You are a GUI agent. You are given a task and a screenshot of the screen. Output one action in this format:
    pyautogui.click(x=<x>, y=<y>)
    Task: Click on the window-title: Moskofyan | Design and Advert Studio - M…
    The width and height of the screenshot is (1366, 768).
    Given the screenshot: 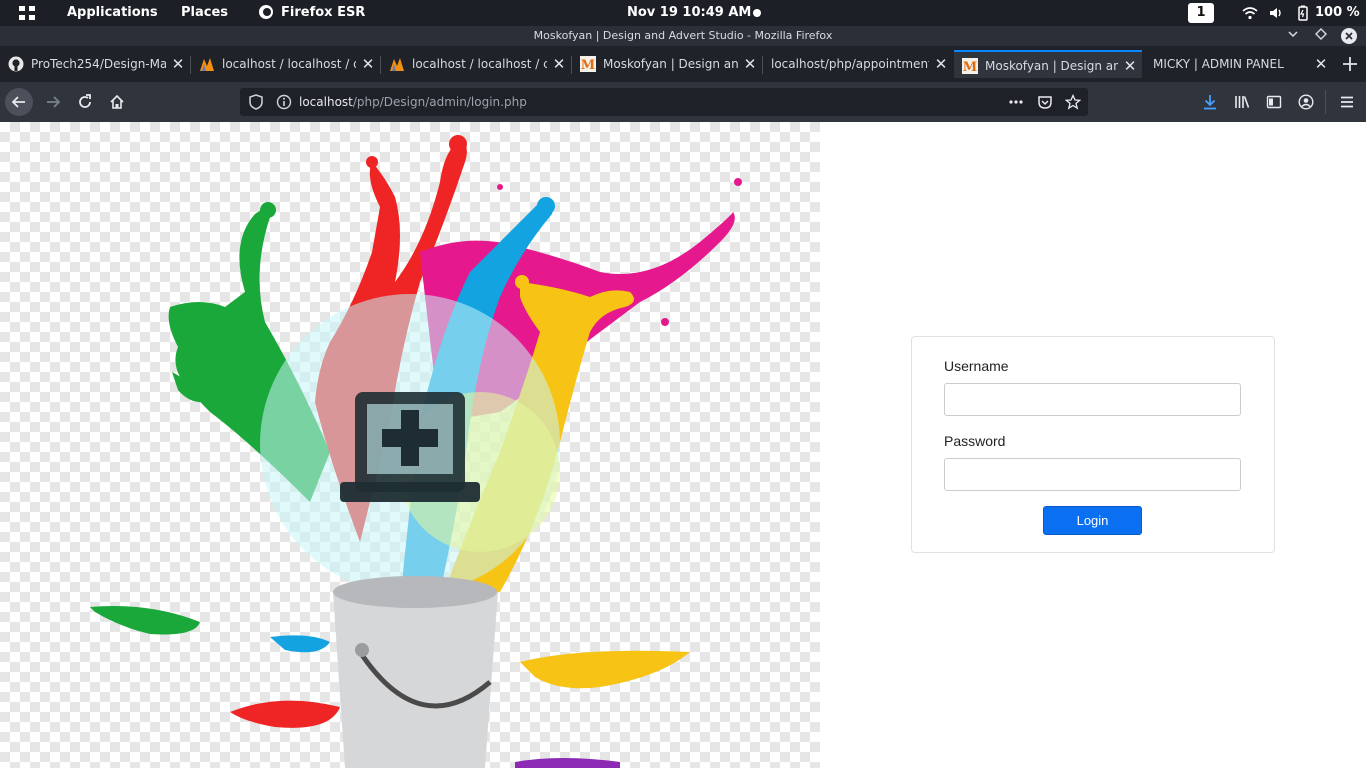 What is the action you would take?
    pyautogui.click(x=683, y=35)
    